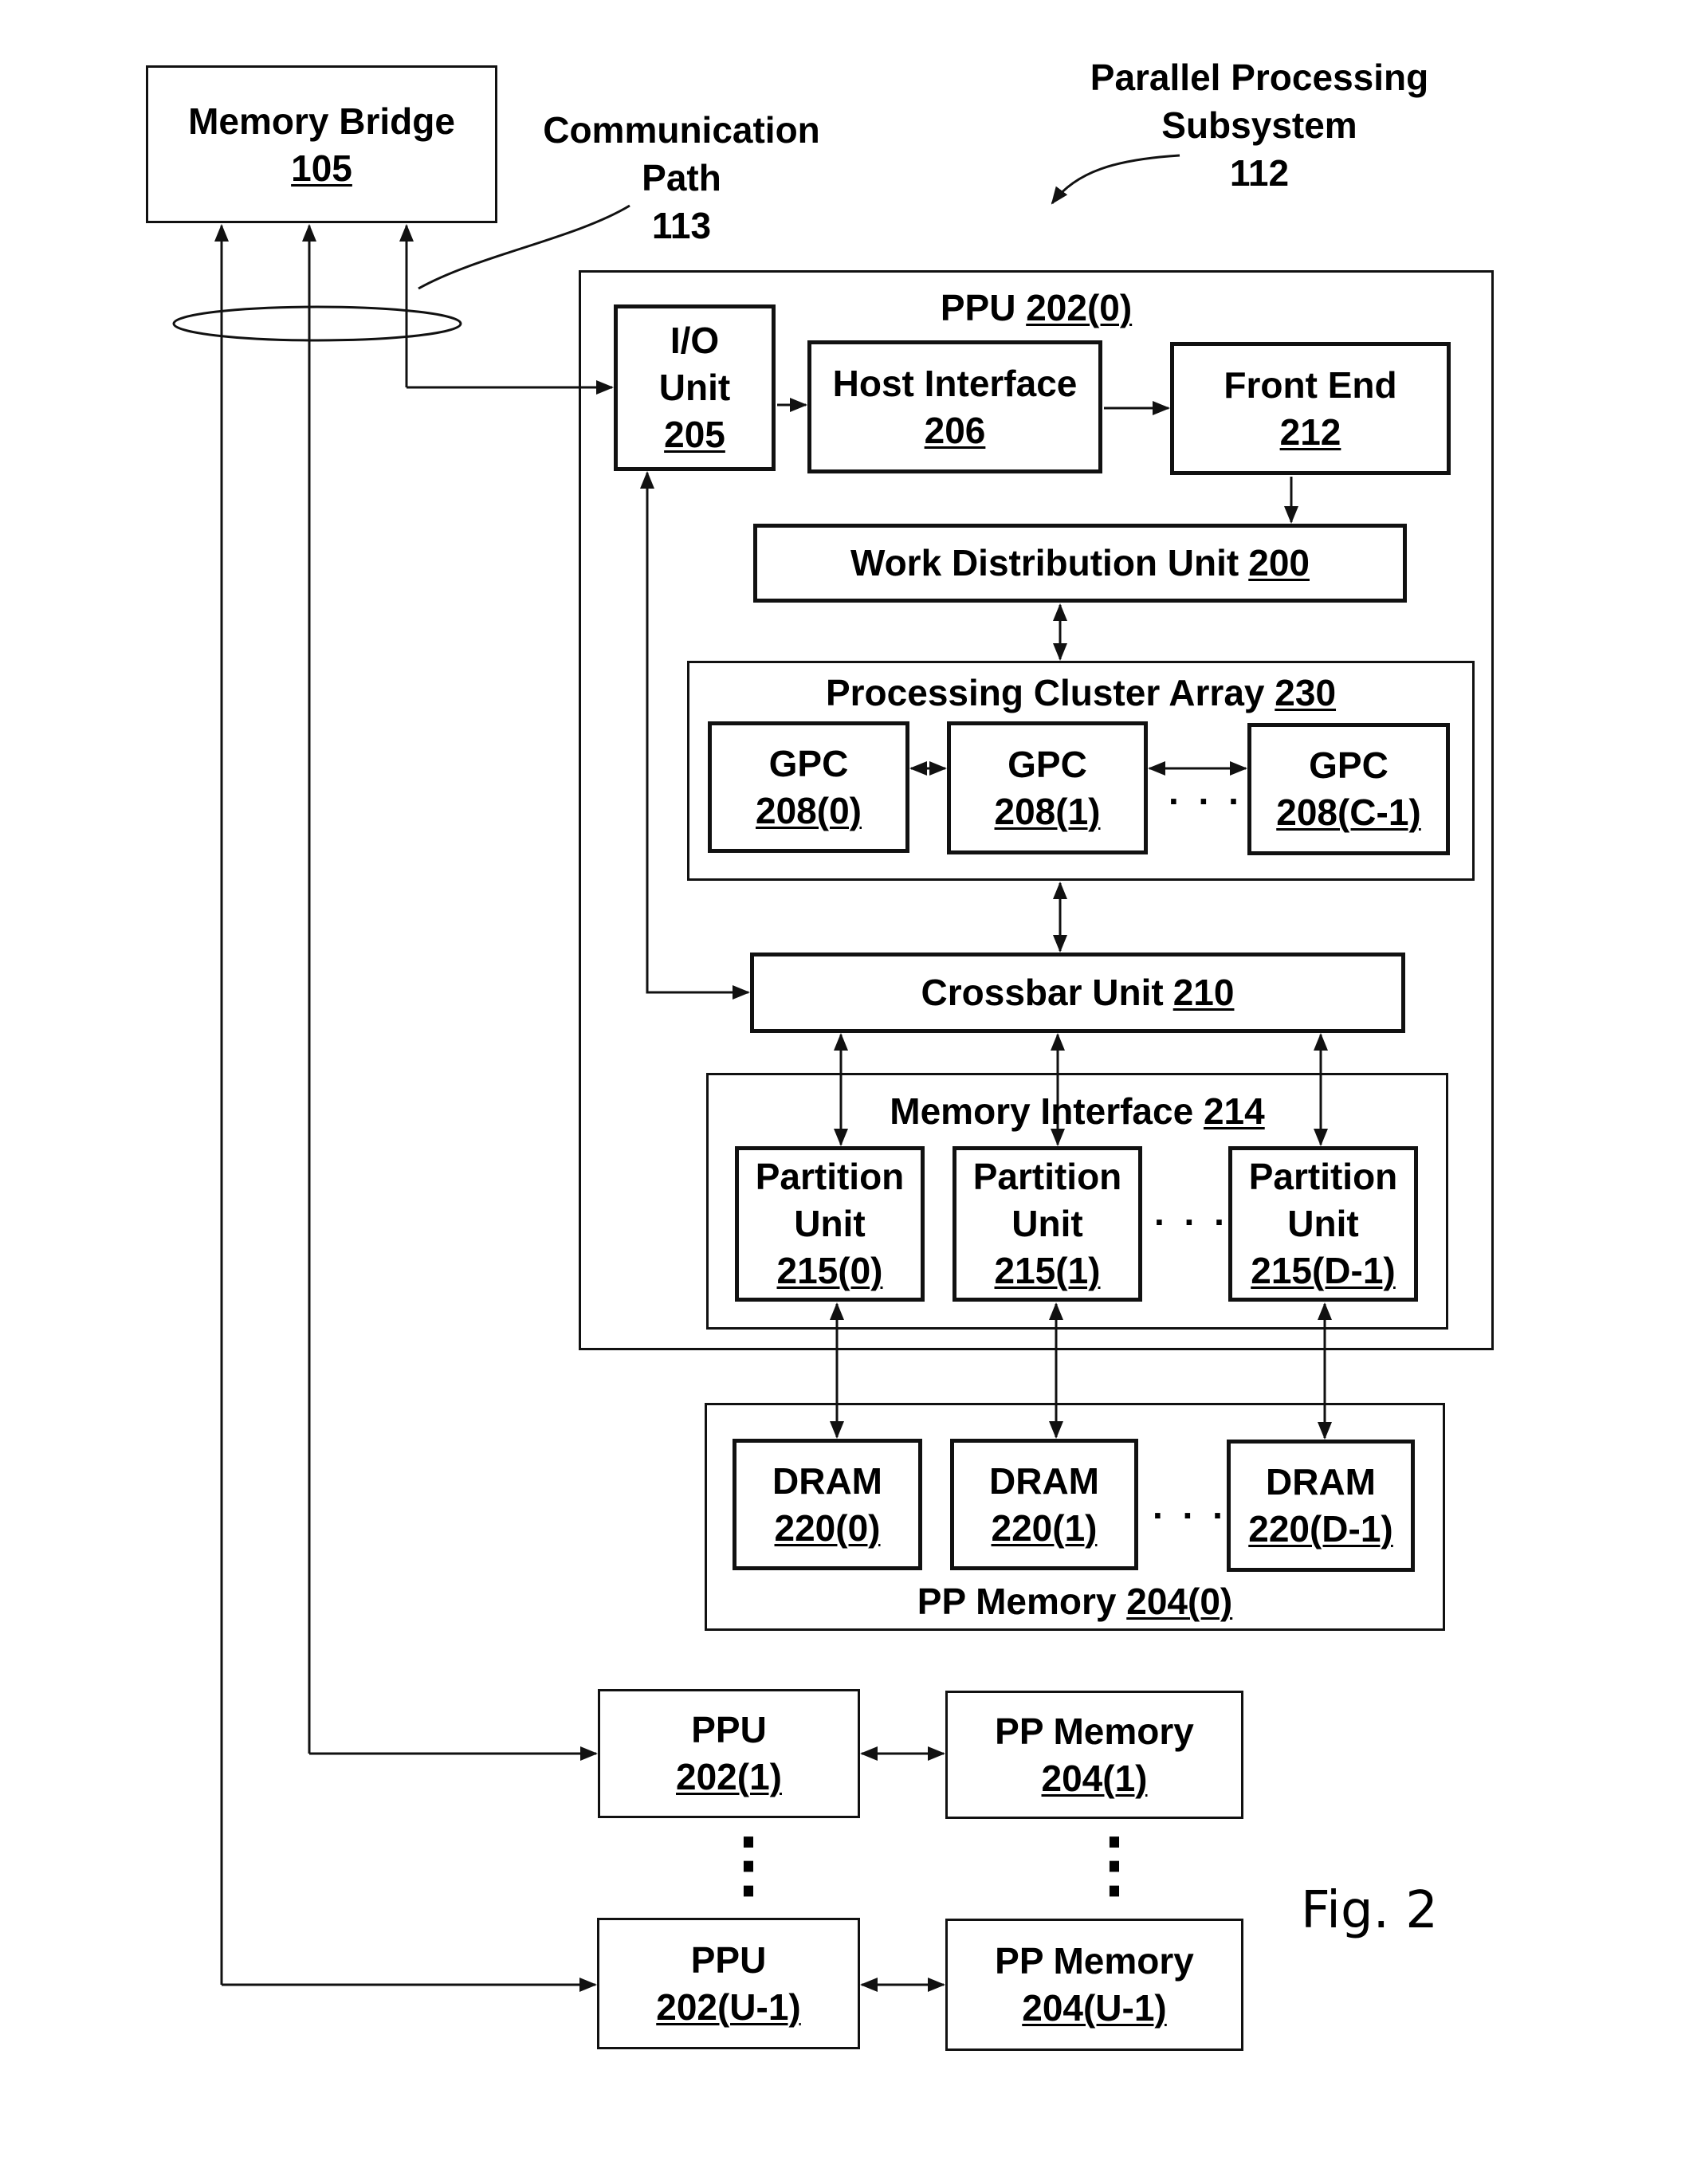 This screenshot has height=2184, width=1689. What do you see at coordinates (1234, 1111) in the screenshot?
I see `memory-interface-ref: 214` at bounding box center [1234, 1111].